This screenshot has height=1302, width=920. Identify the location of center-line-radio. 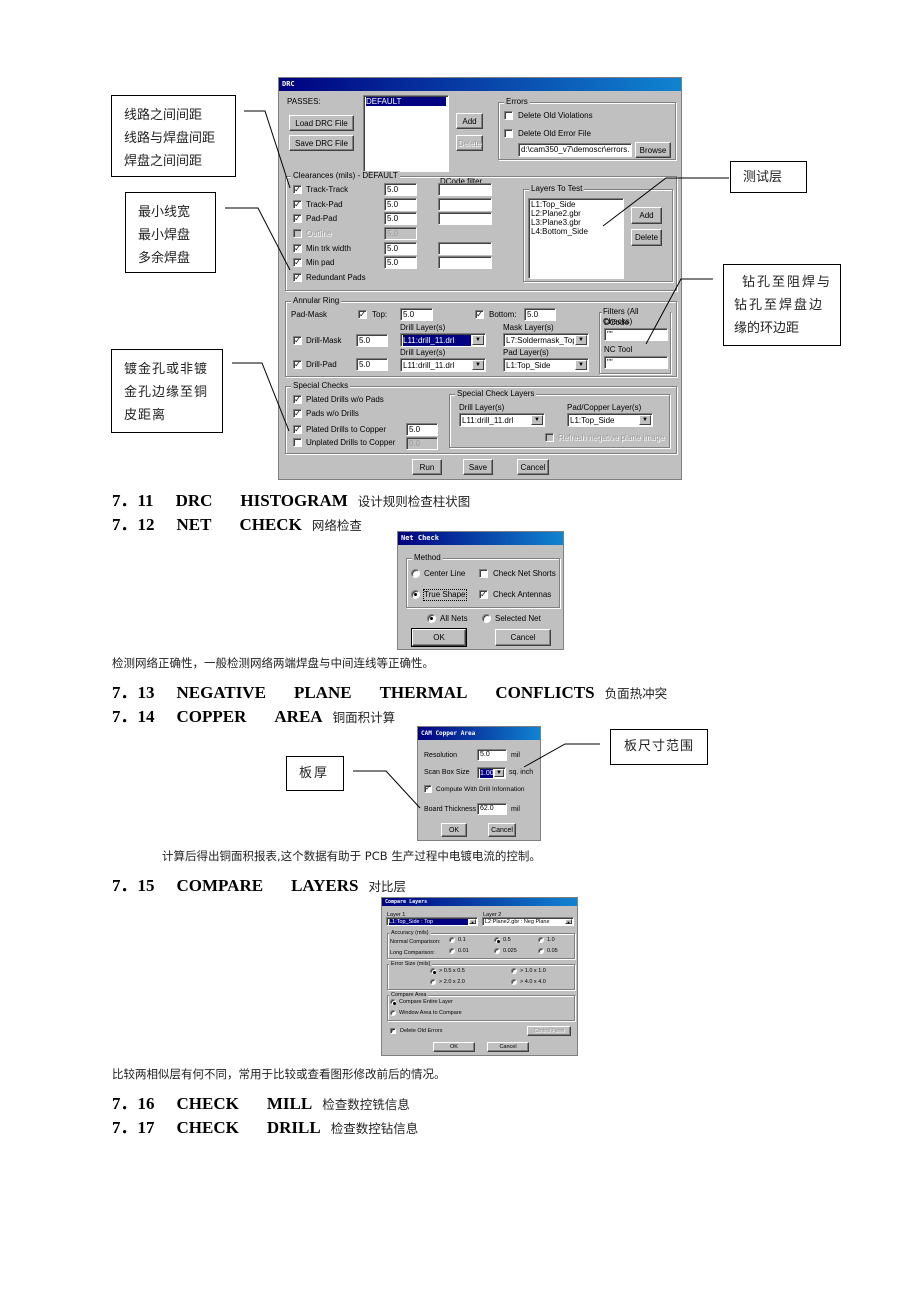
(415, 573).